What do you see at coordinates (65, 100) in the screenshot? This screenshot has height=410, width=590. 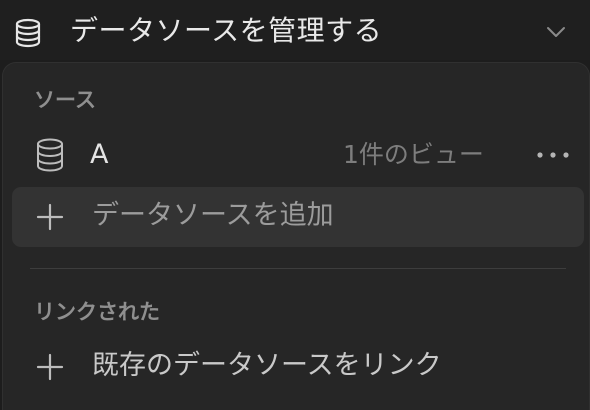 I see `sources-section-label: ソース` at bounding box center [65, 100].